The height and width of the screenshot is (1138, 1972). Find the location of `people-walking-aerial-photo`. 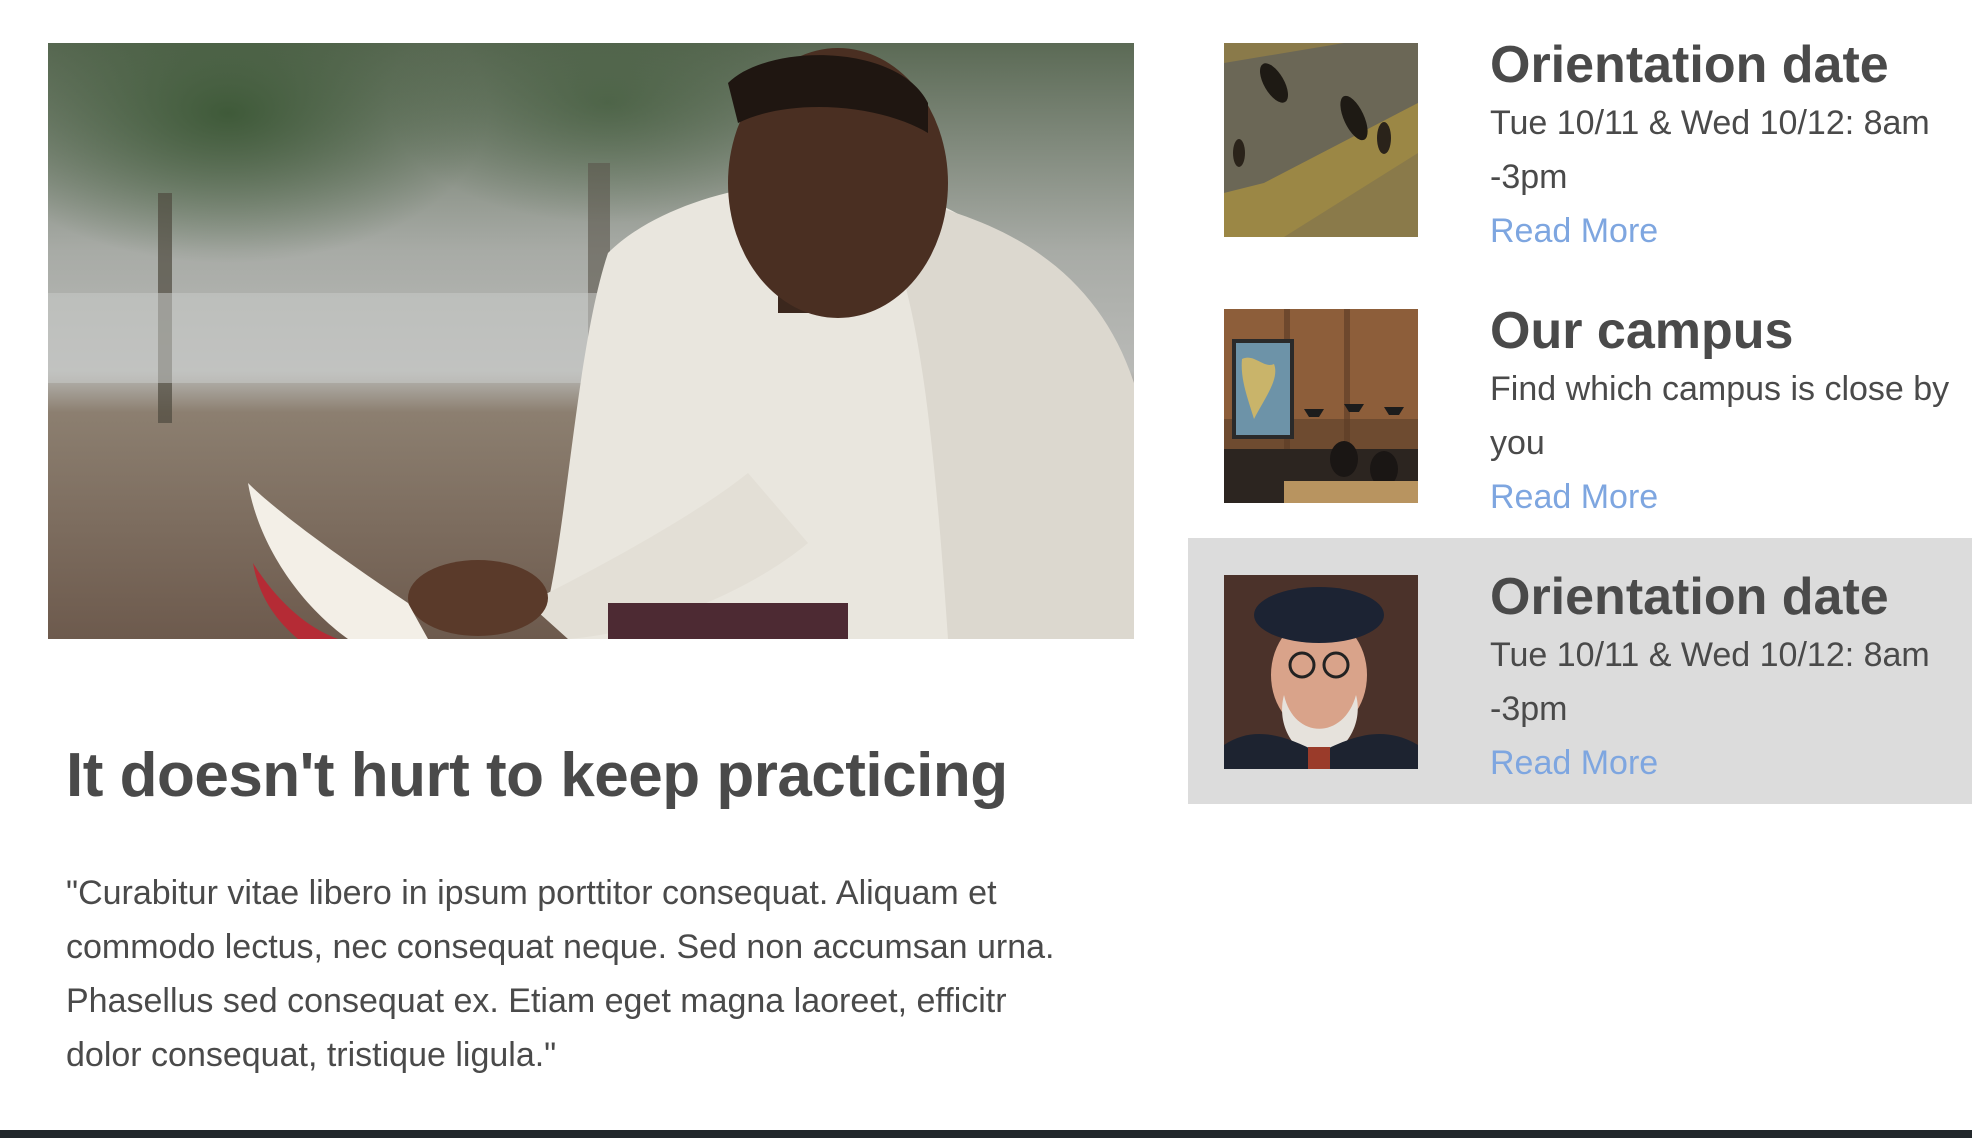

people-walking-aerial-photo is located at coordinates (1321, 140).